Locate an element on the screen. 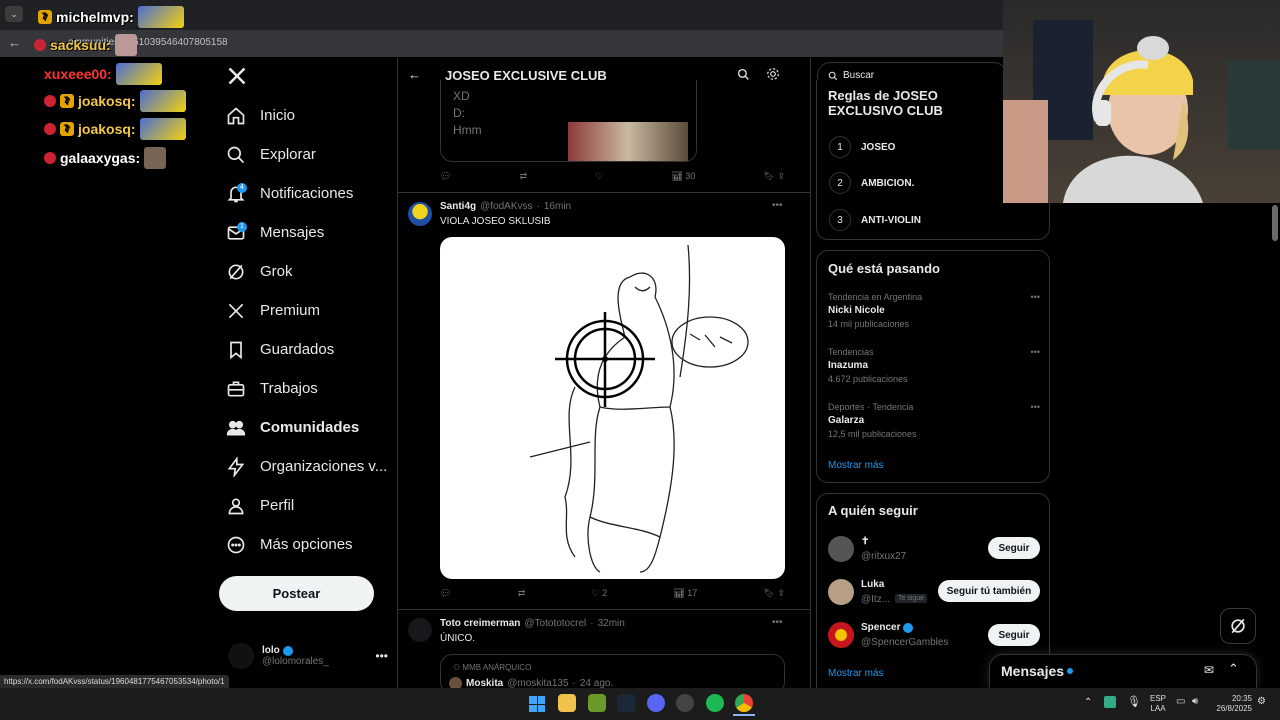 The height and width of the screenshot is (720, 1280). file-explorer-icon is located at coordinates (567, 703).